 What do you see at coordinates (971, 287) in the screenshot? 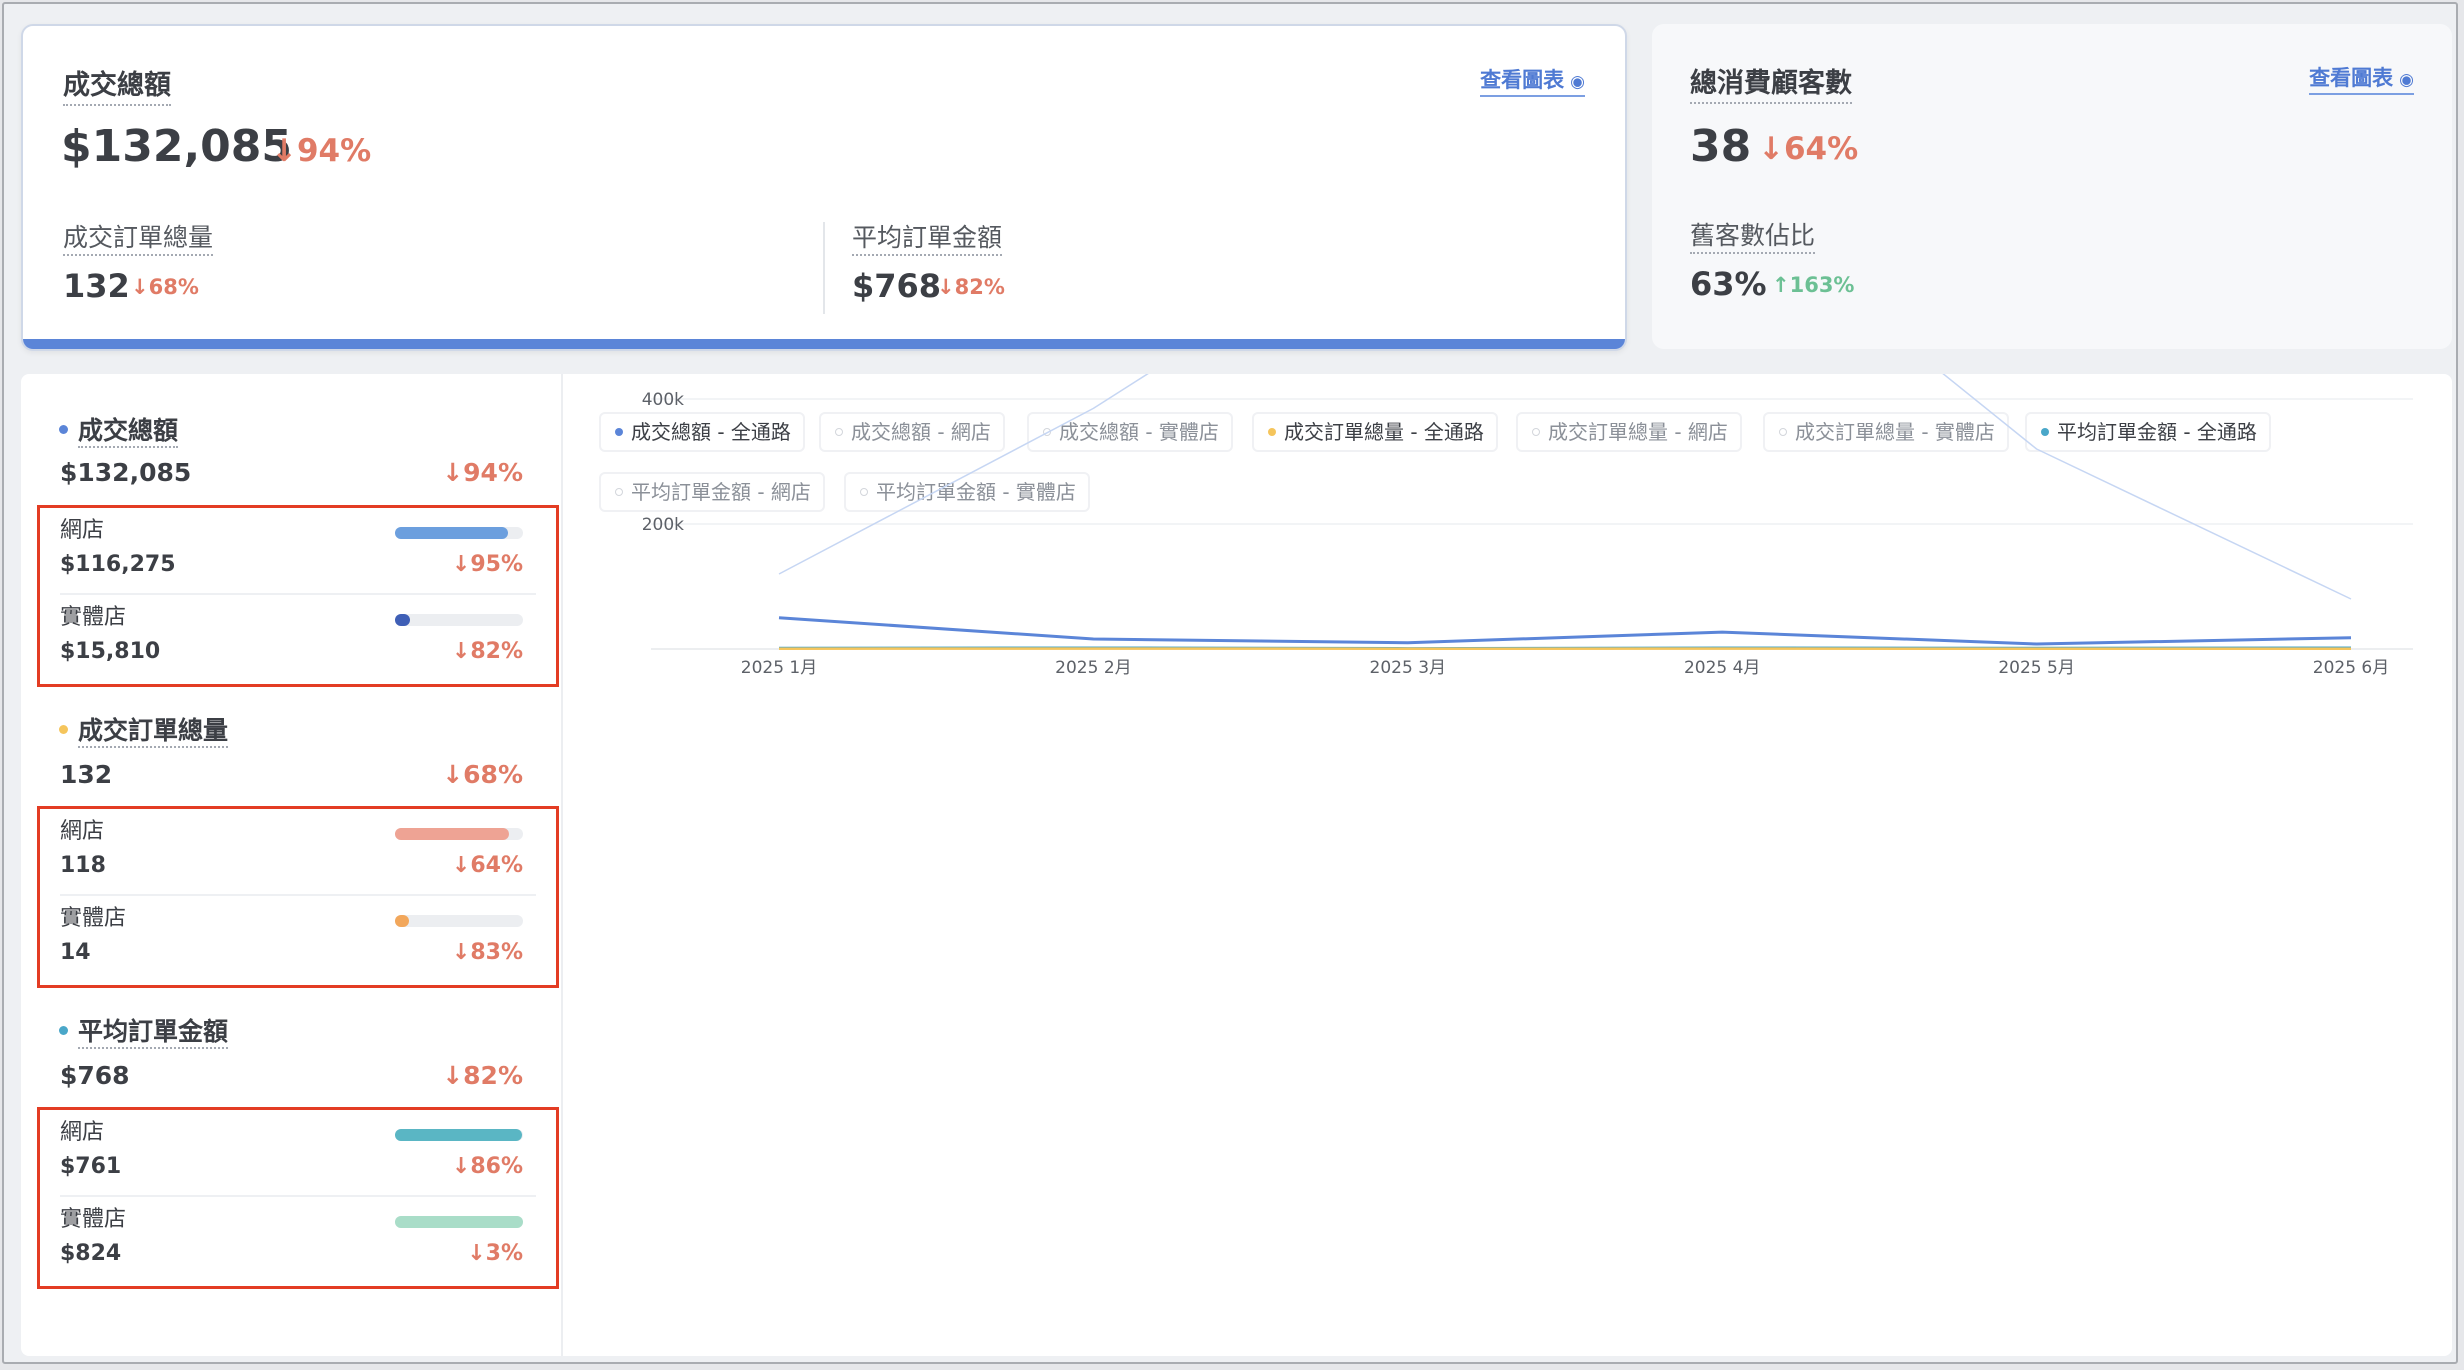
I see `metric-change-aov: ↓82%` at bounding box center [971, 287].